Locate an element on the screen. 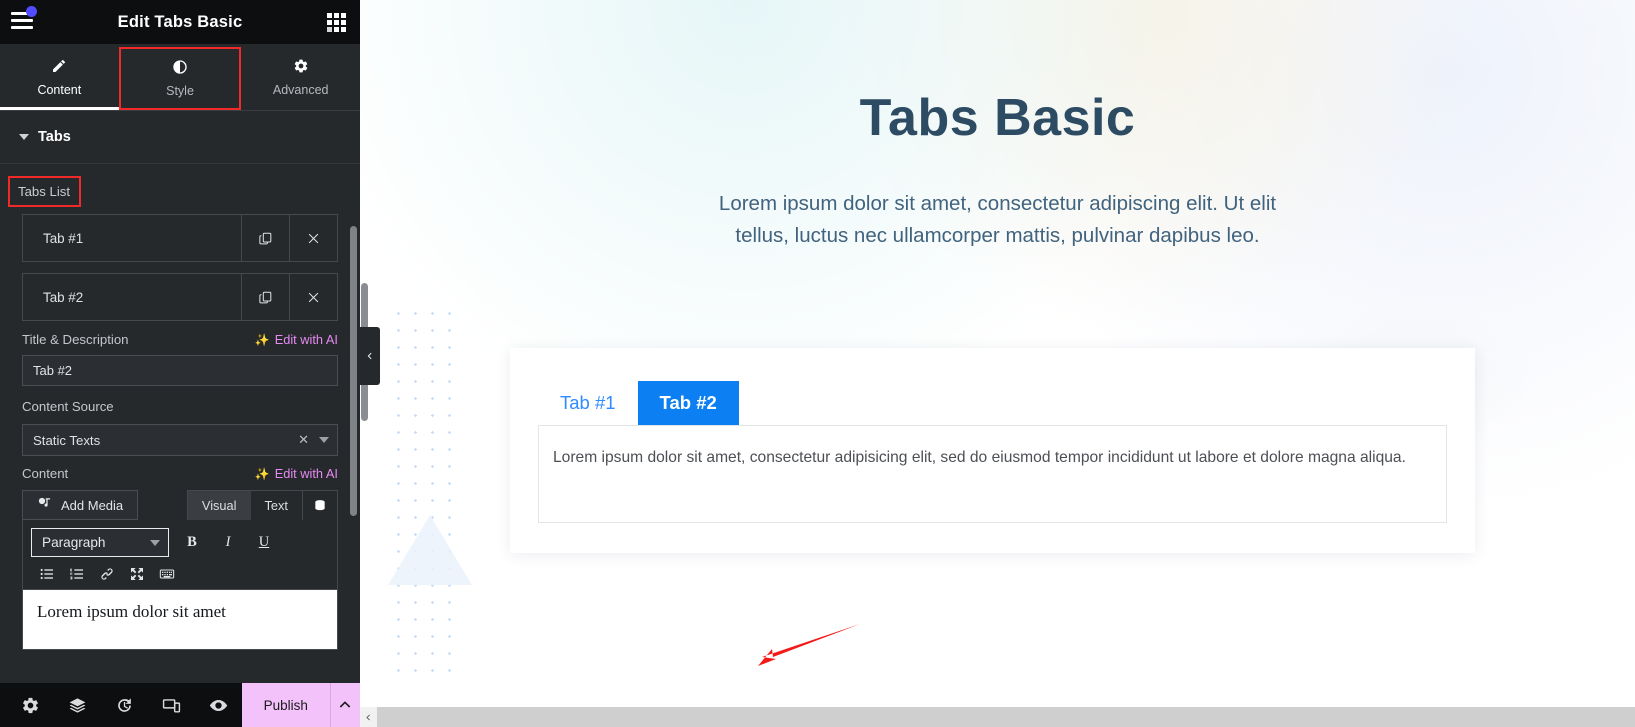 The image size is (1635, 727). notification-dot-badge is located at coordinates (31, 11).